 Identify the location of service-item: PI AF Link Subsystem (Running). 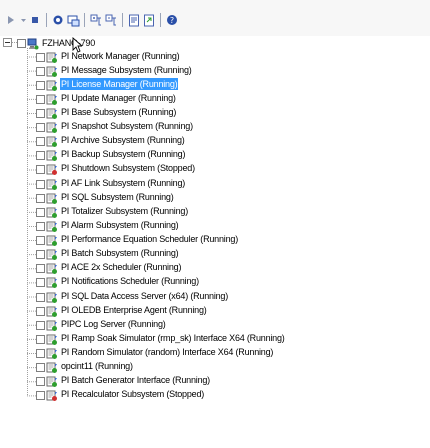
(200, 184).